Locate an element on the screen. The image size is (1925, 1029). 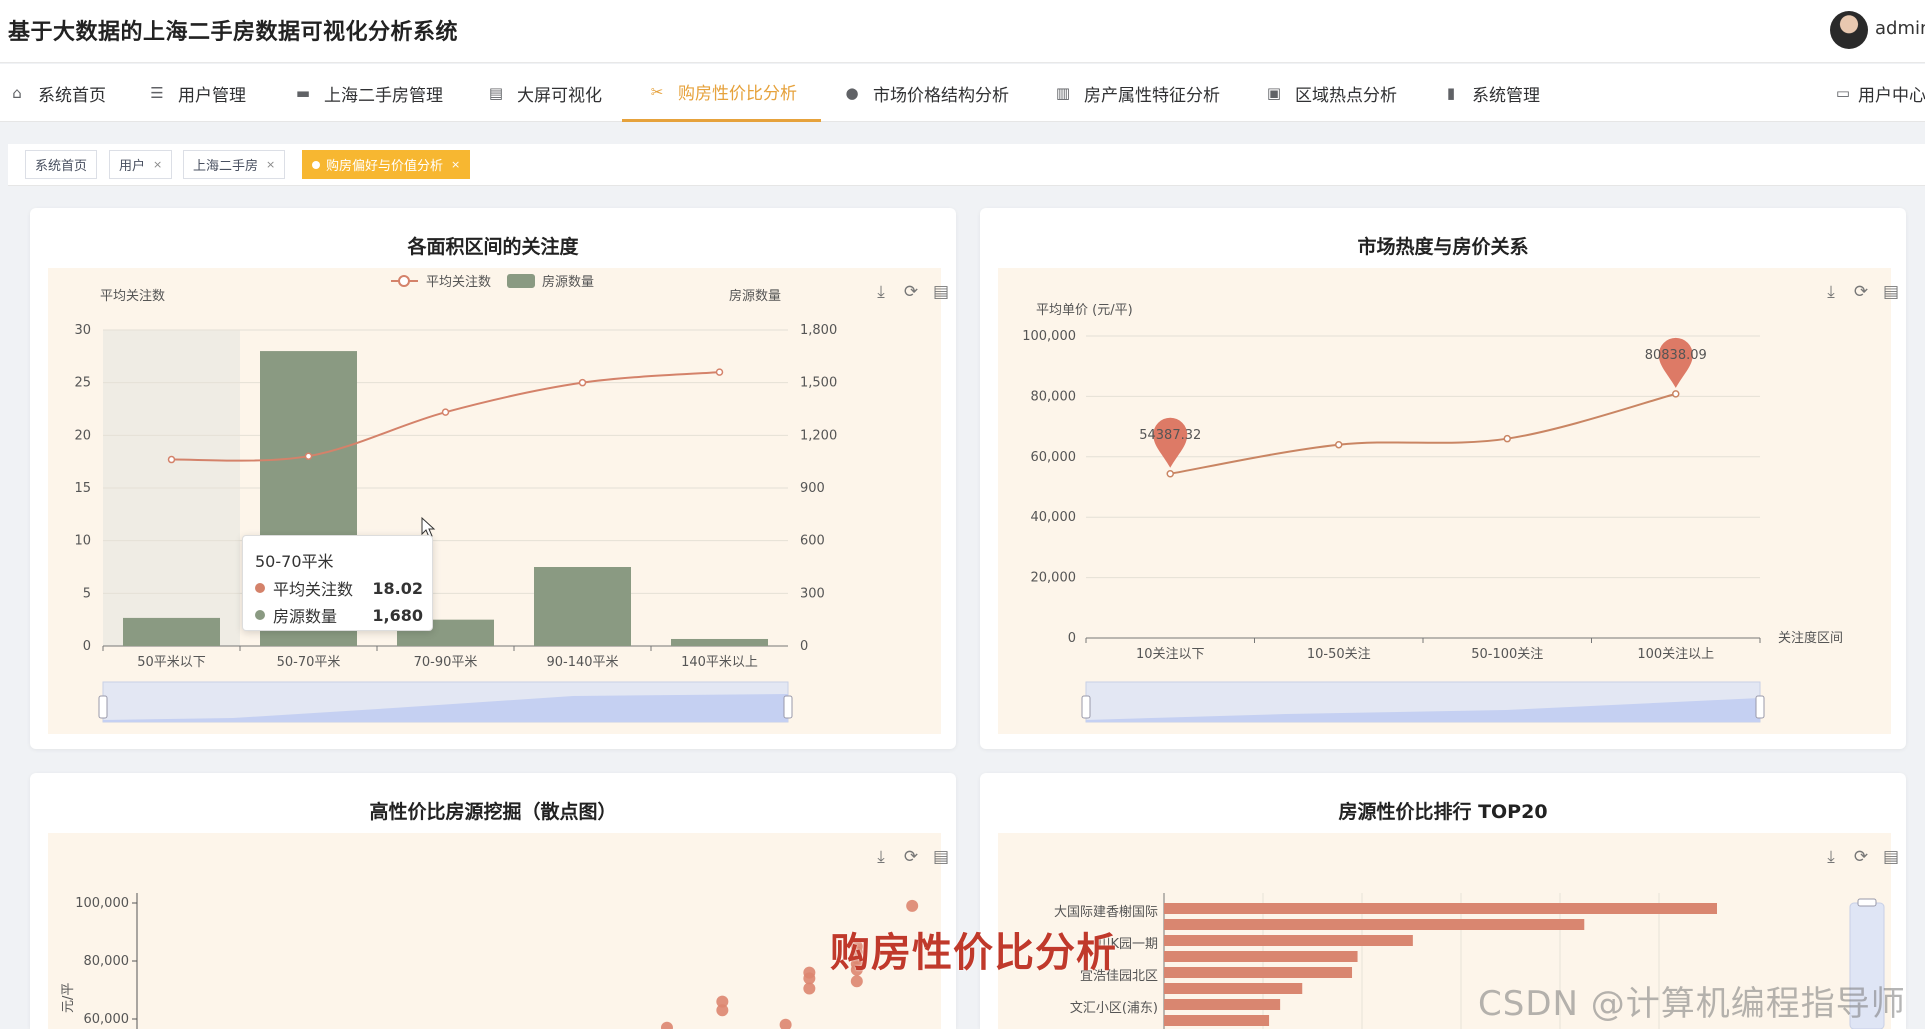
y-right-tick-label: 300 is located at coordinates (812, 593).